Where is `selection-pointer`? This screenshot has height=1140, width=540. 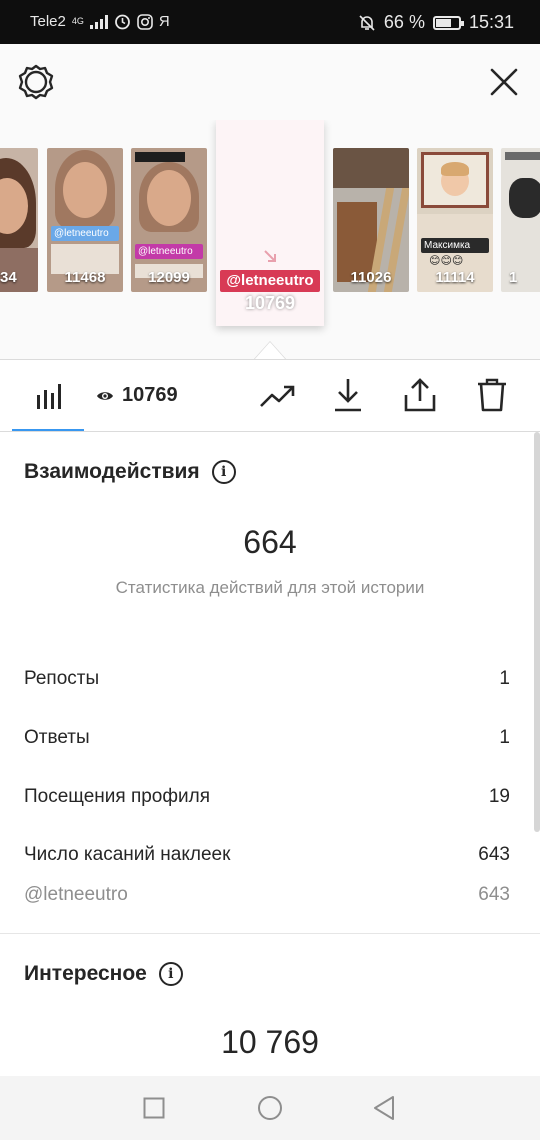 selection-pointer is located at coordinates (270, 350).